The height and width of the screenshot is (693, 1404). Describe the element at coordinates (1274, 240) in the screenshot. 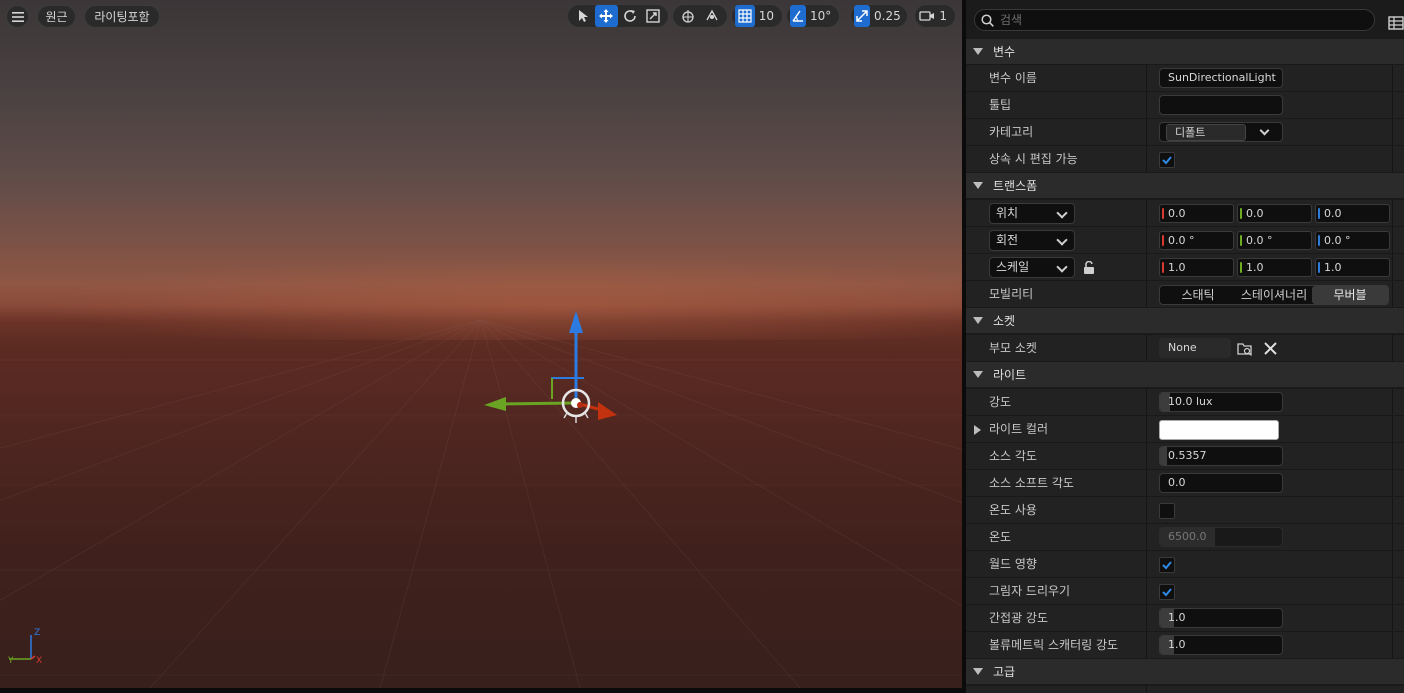

I see `rotation-y-input: 0.0 °` at that location.